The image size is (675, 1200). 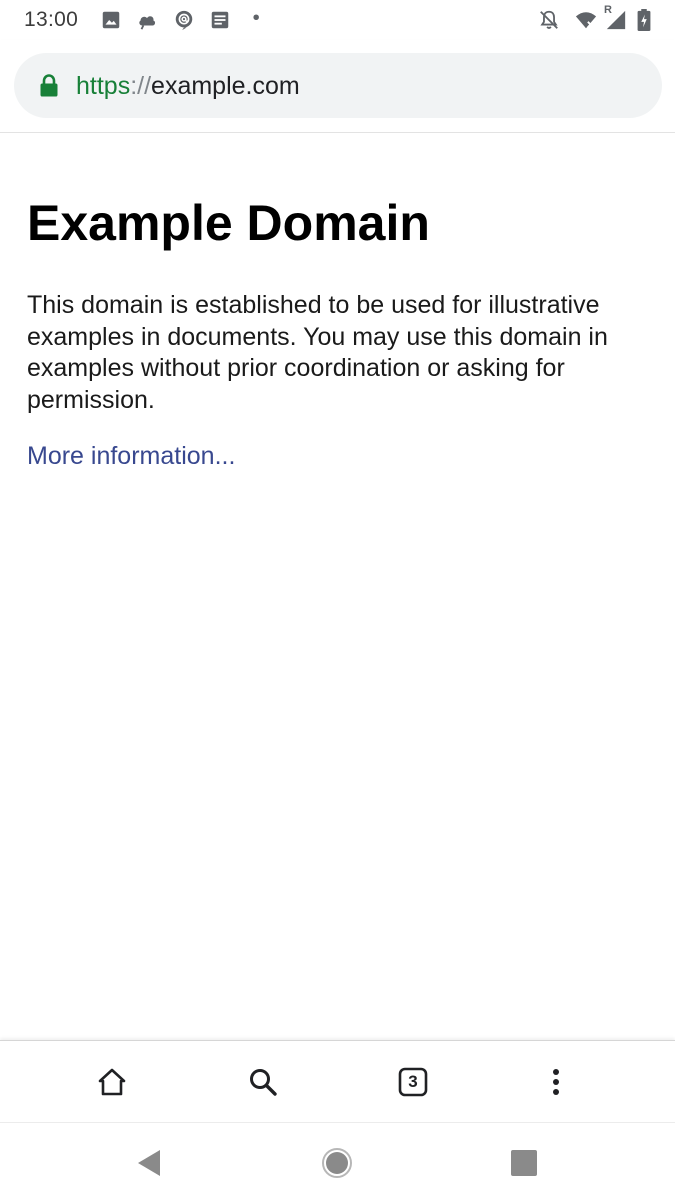 What do you see at coordinates (337, 1081) in the screenshot?
I see `bottom-toolbar: 3` at bounding box center [337, 1081].